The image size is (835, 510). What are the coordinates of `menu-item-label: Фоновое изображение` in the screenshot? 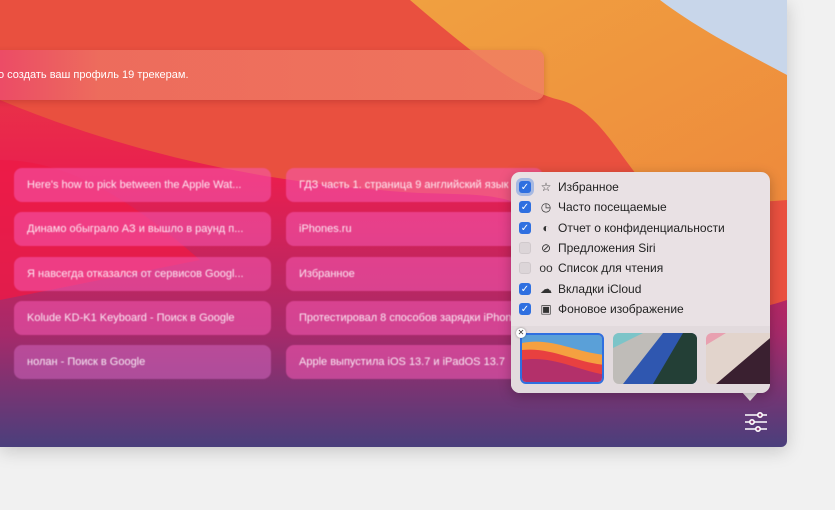 It's located at (621, 309).